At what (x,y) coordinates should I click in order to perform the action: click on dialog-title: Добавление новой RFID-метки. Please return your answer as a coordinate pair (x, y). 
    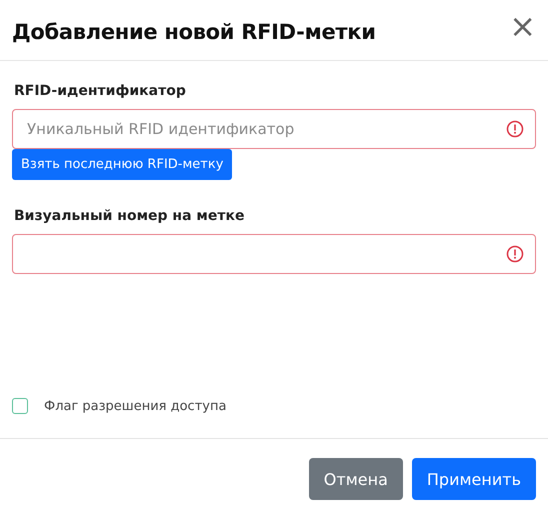
    Looking at the image, I should click on (194, 32).